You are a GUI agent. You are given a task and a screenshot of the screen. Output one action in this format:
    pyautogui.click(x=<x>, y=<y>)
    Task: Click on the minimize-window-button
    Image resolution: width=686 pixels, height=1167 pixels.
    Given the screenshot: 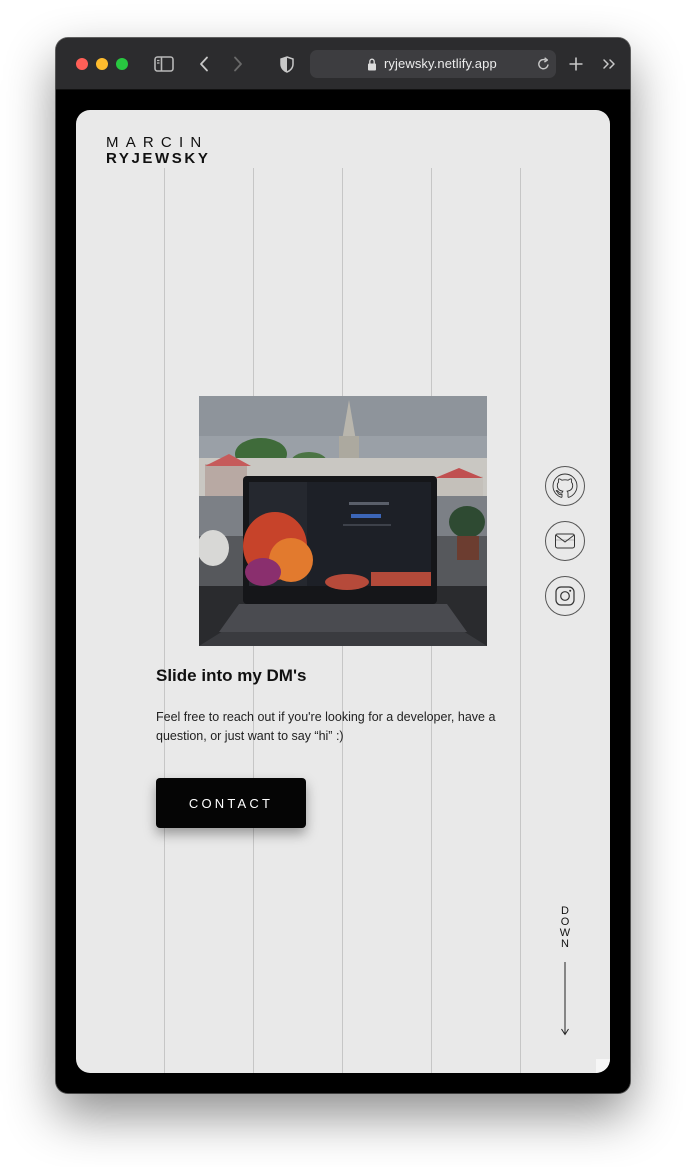 What is the action you would take?
    pyautogui.click(x=102, y=64)
    